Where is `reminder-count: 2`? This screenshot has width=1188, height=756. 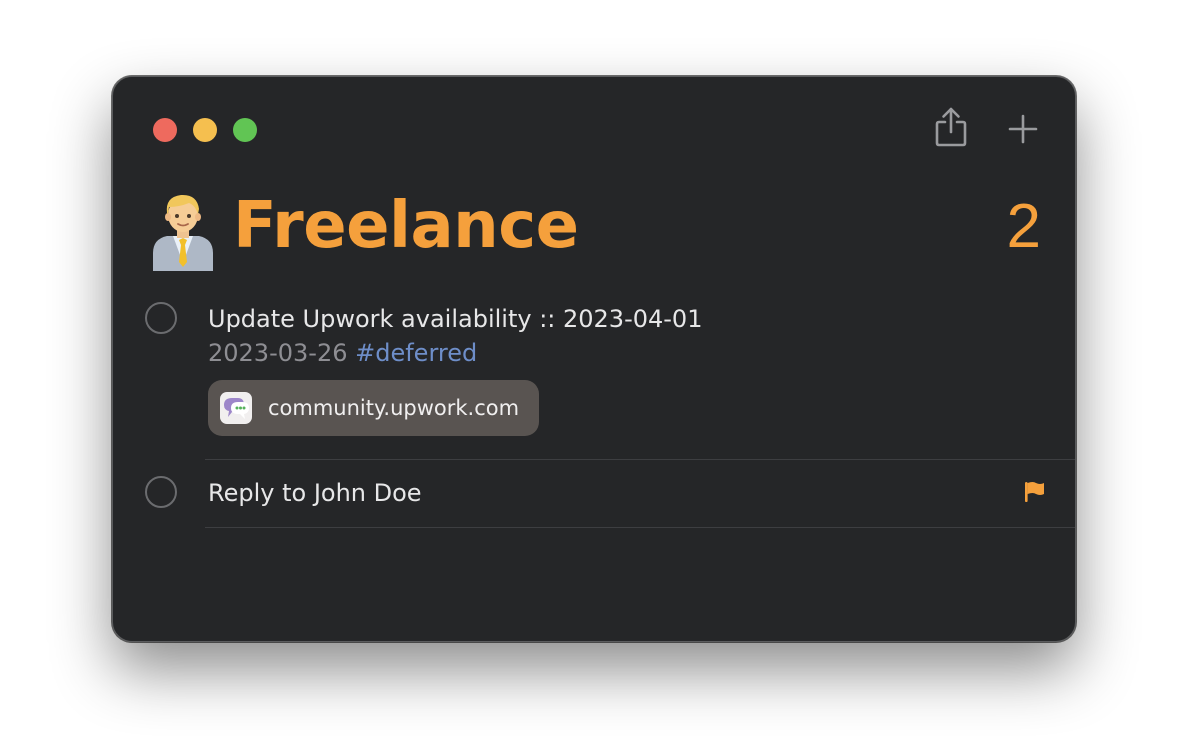
reminder-count: 2 is located at coordinates (1023, 226).